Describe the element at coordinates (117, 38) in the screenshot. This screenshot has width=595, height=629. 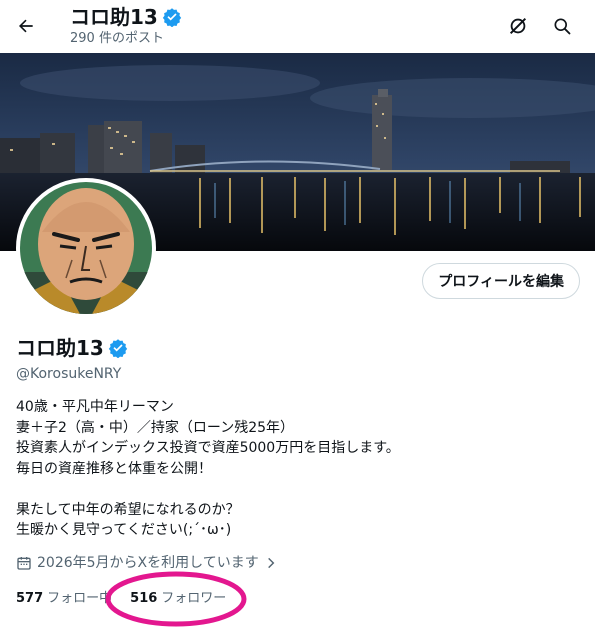
I see `post-count: 290 件のポスト` at that location.